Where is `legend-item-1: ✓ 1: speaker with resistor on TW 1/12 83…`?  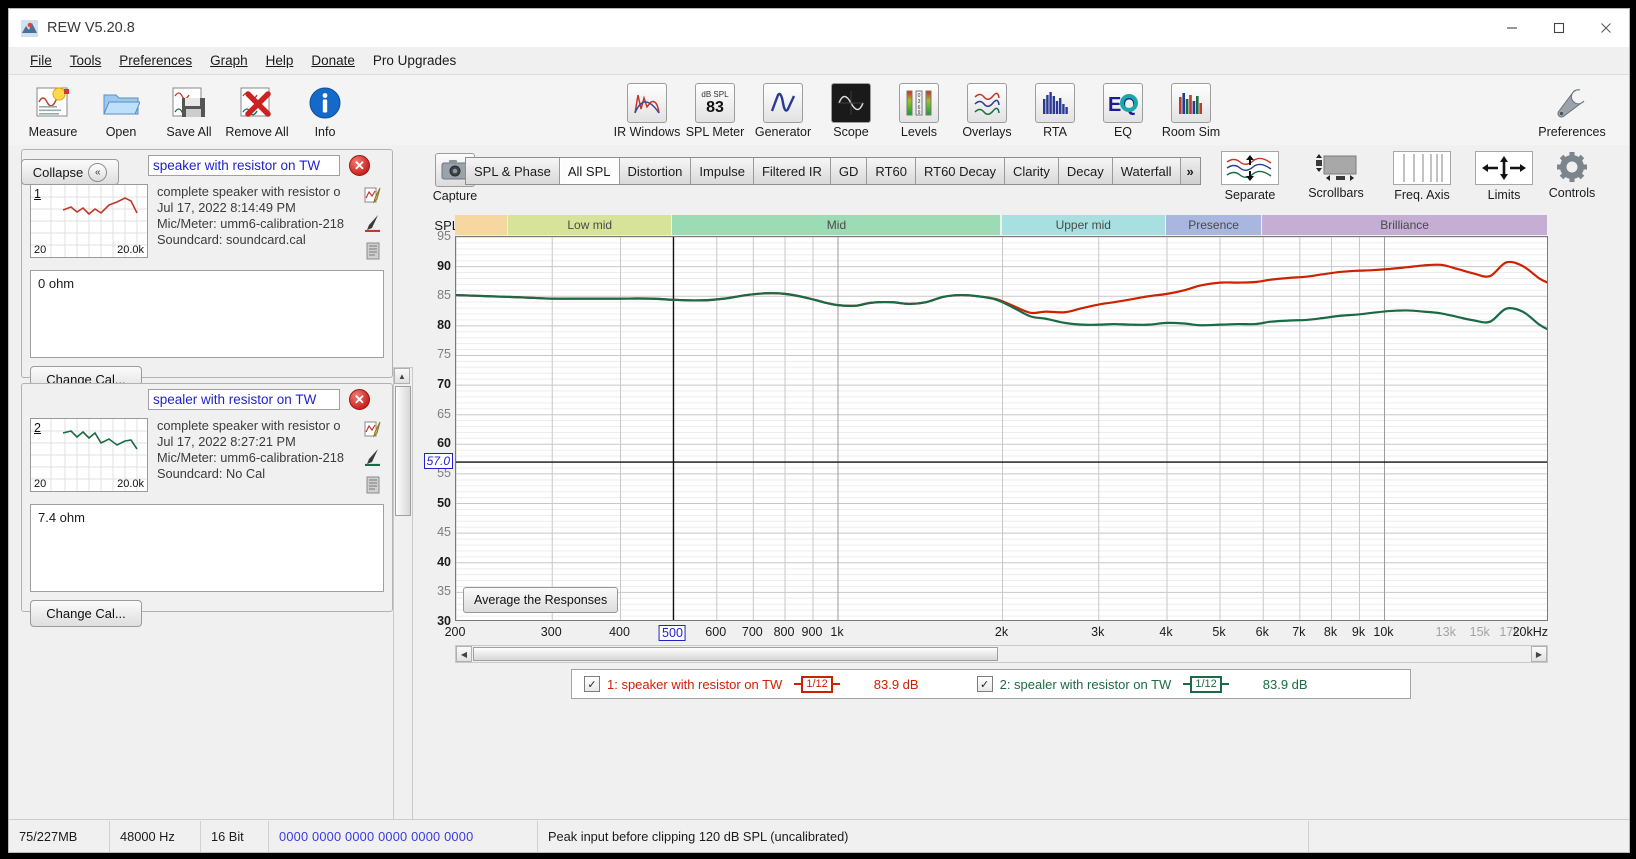
legend-item-1: ✓ 1: speaker with resistor on TW 1/12 83… is located at coordinates (745, 684).